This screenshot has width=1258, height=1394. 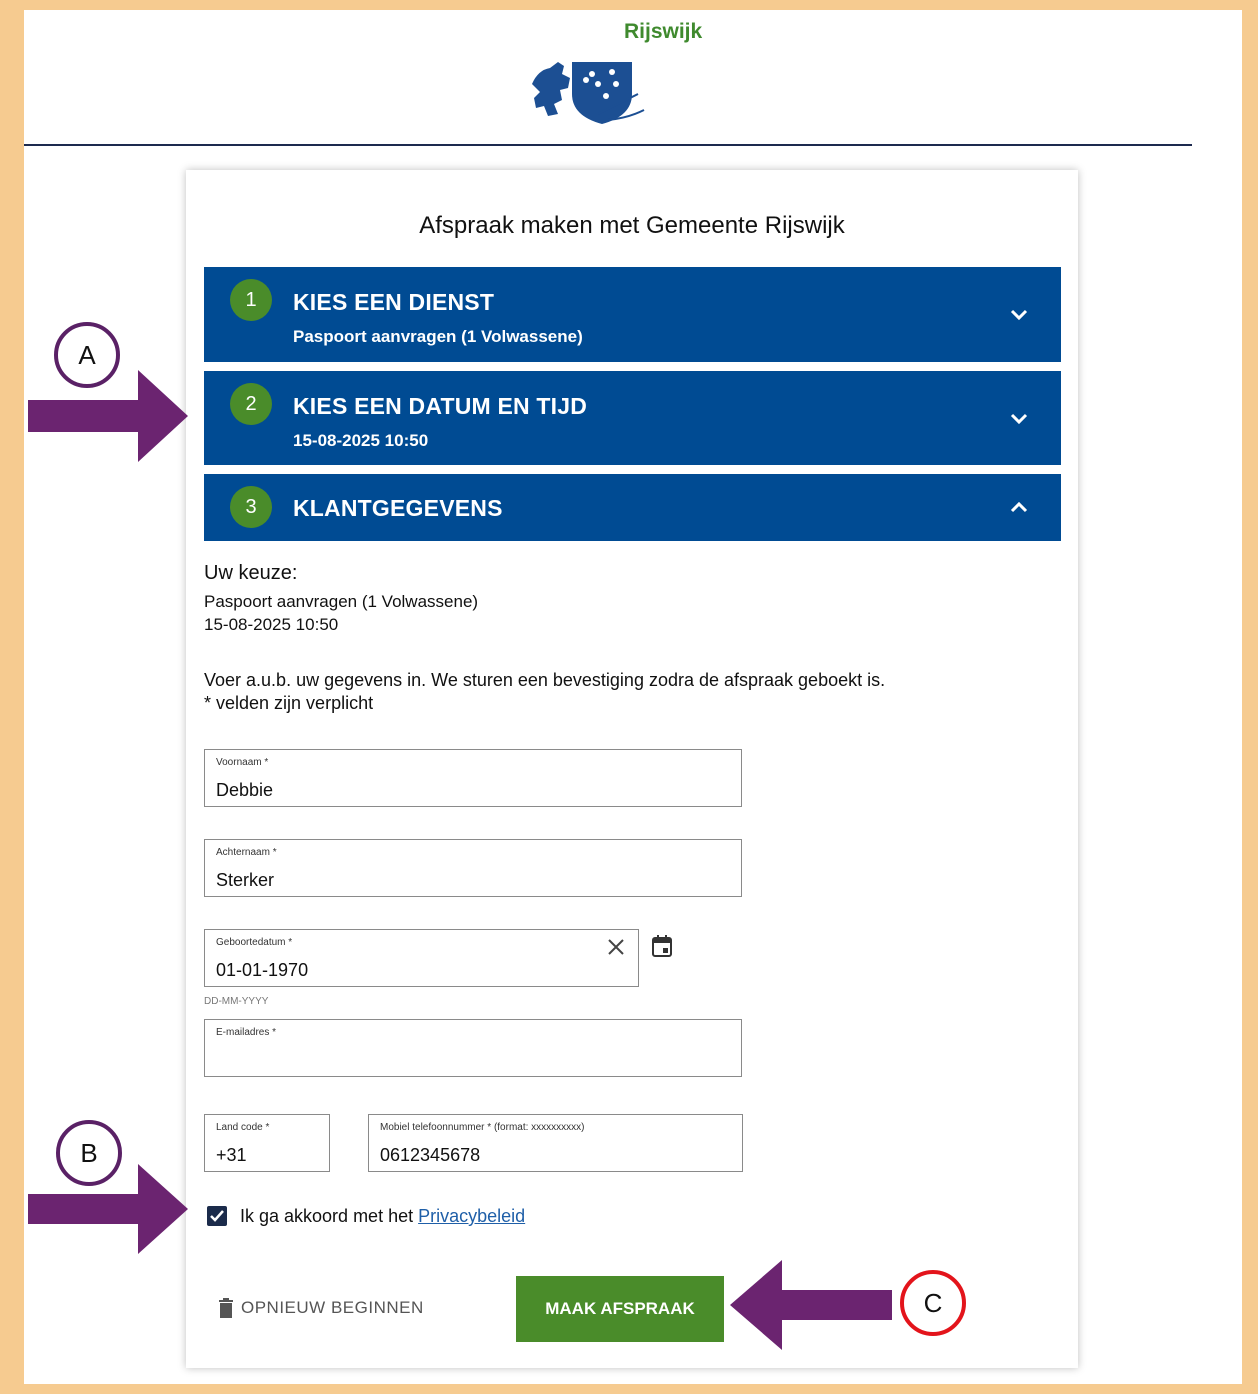 I want to click on field-label: E-mailadres *, so click(x=246, y=1032).